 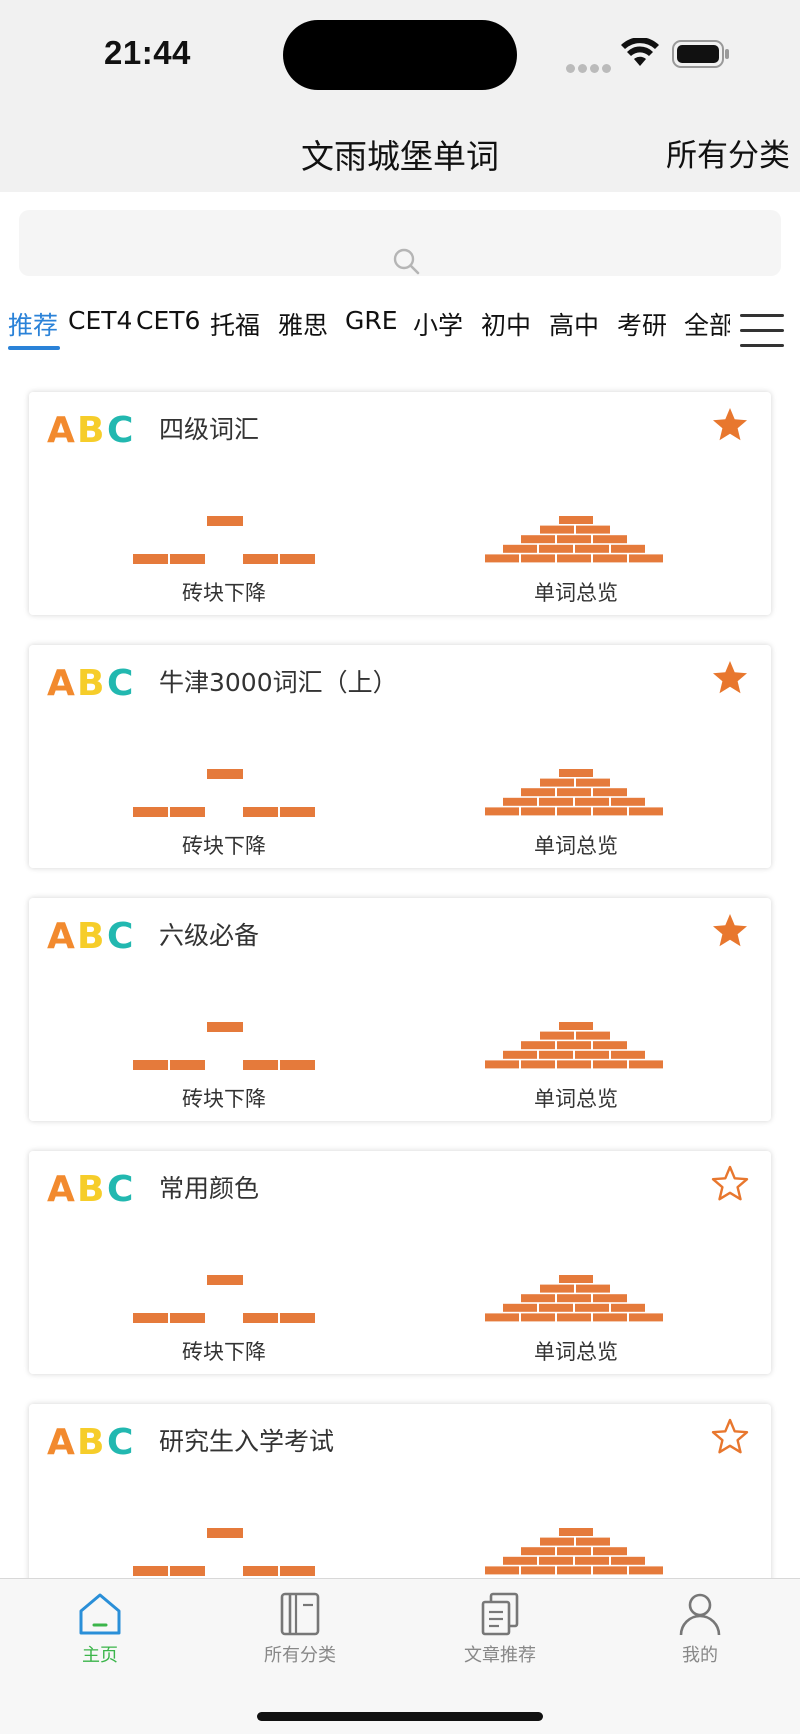 I want to click on tab-junior-high: 初中, so click(x=506, y=324).